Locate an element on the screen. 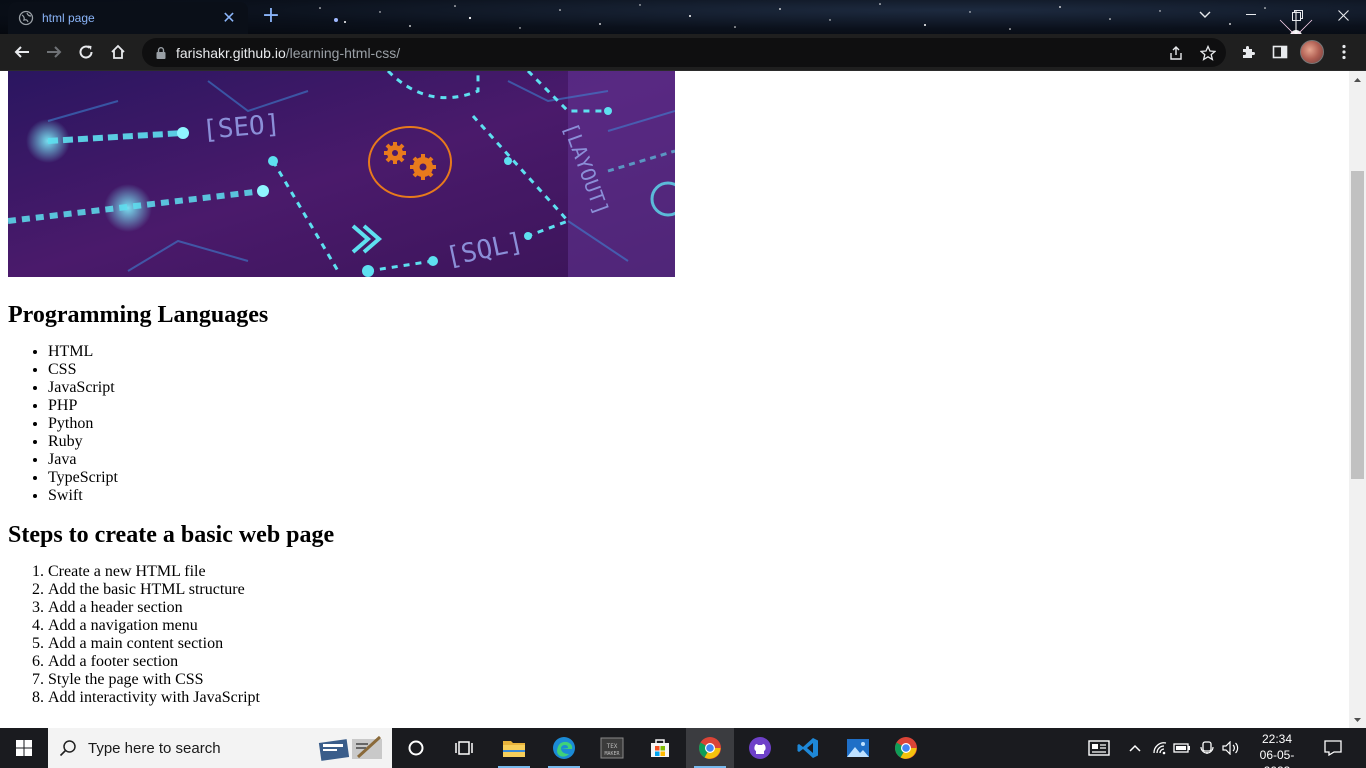 The width and height of the screenshot is (1366, 768). notepad-icon: TEX MAKER is located at coordinates (612, 748).